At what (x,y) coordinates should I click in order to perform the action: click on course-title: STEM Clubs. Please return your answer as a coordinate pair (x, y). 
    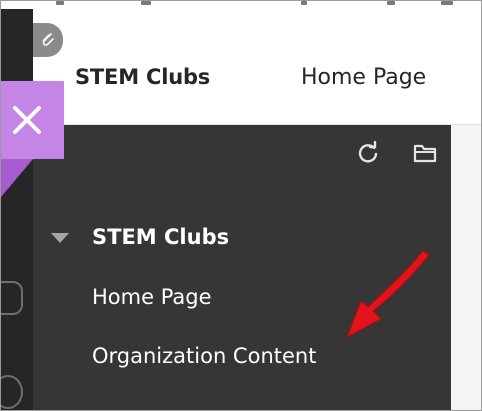
    Looking at the image, I should click on (142, 77).